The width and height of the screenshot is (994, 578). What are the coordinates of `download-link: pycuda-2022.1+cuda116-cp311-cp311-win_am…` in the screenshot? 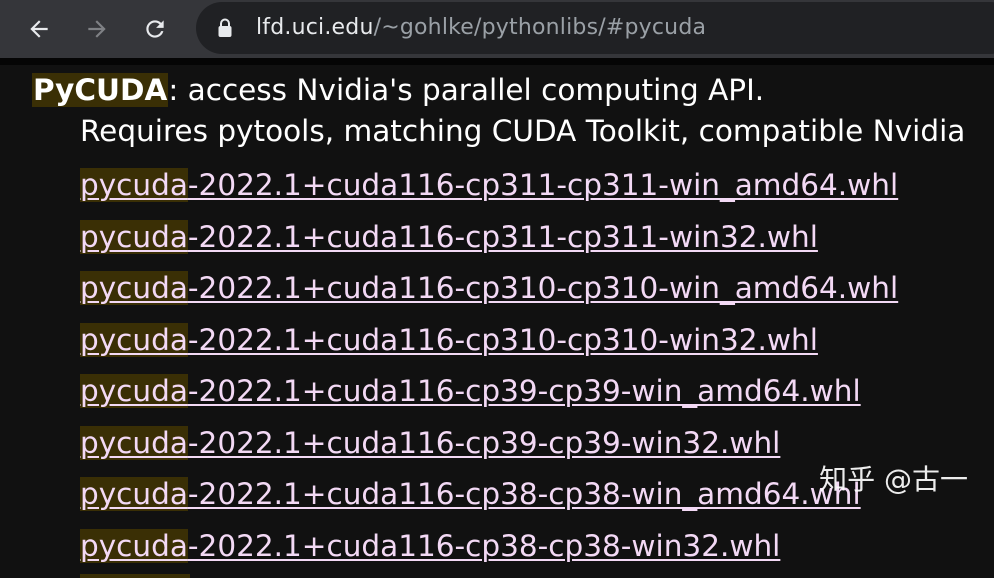 It's located at (489, 185).